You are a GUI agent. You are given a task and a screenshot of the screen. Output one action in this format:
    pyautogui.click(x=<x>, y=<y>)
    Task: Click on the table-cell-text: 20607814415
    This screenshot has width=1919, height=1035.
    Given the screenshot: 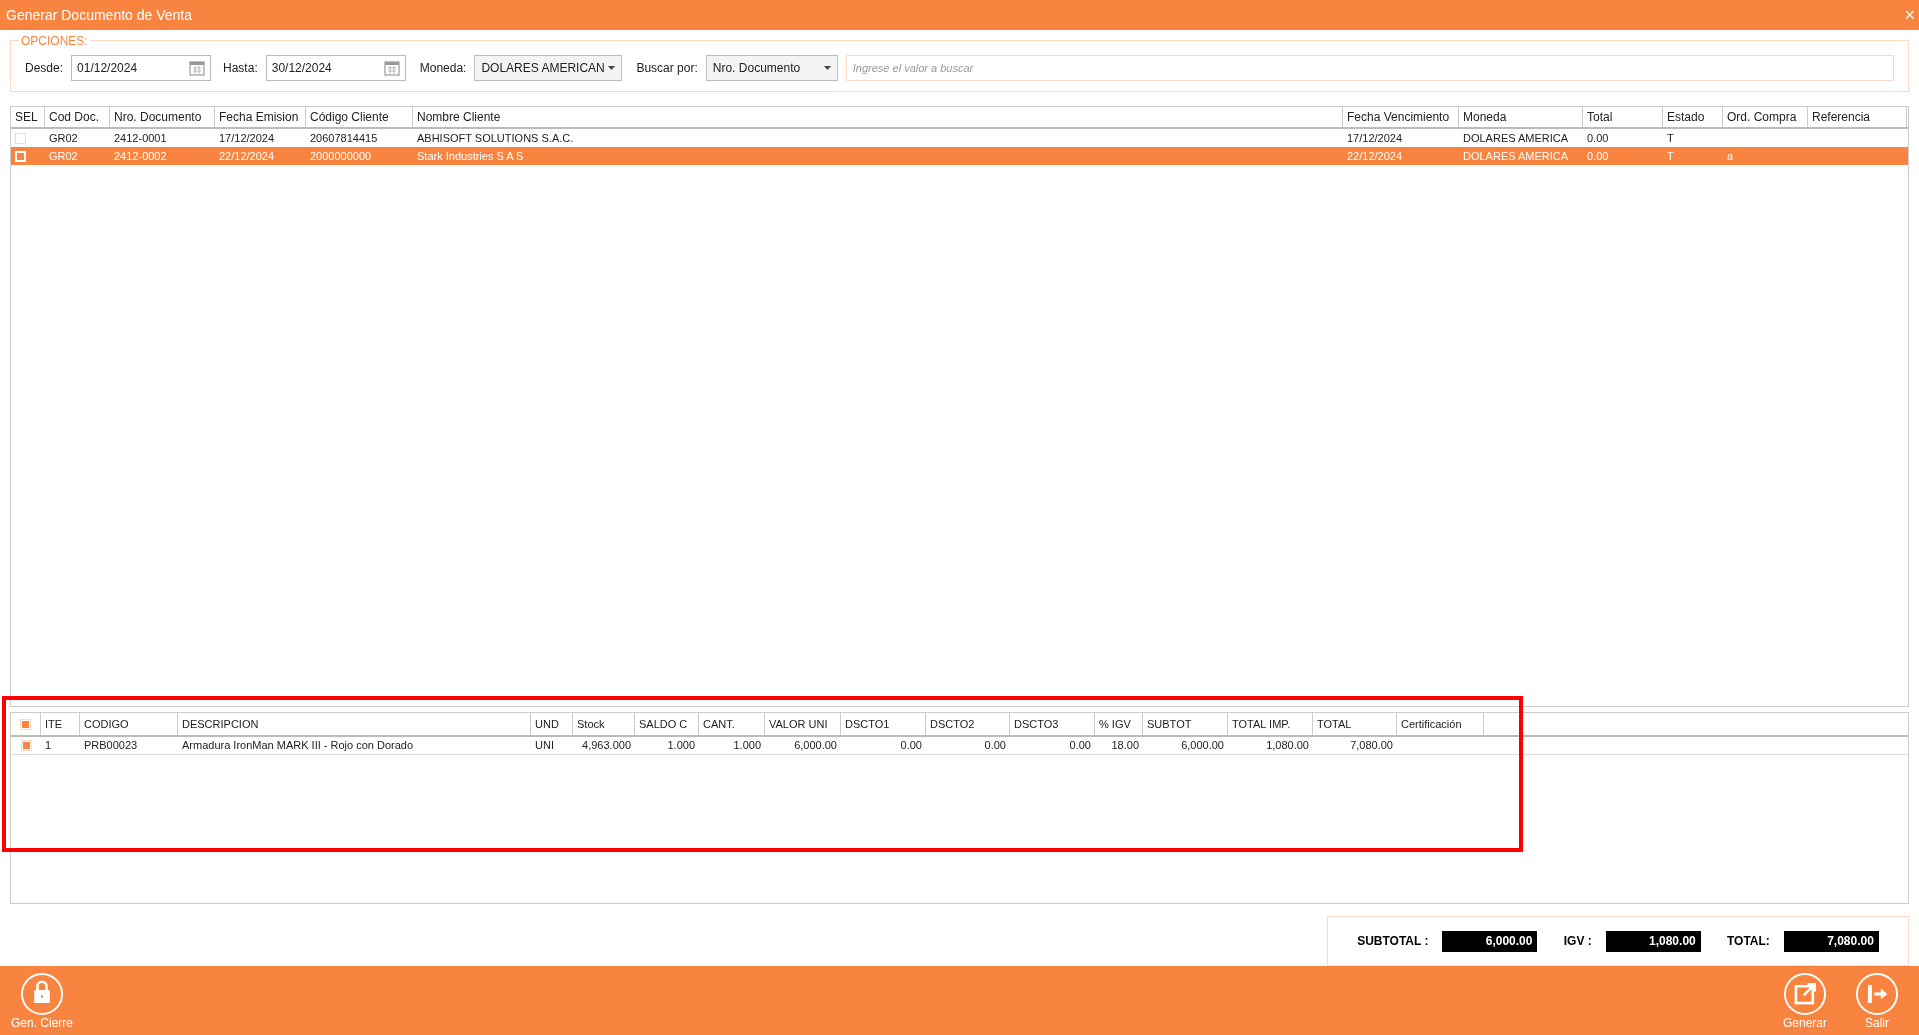 What is the action you would take?
    pyautogui.click(x=344, y=138)
    